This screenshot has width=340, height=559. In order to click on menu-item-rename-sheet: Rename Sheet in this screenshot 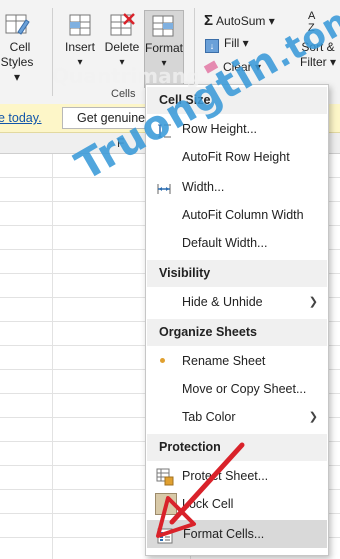, I will do `click(236, 361)`.